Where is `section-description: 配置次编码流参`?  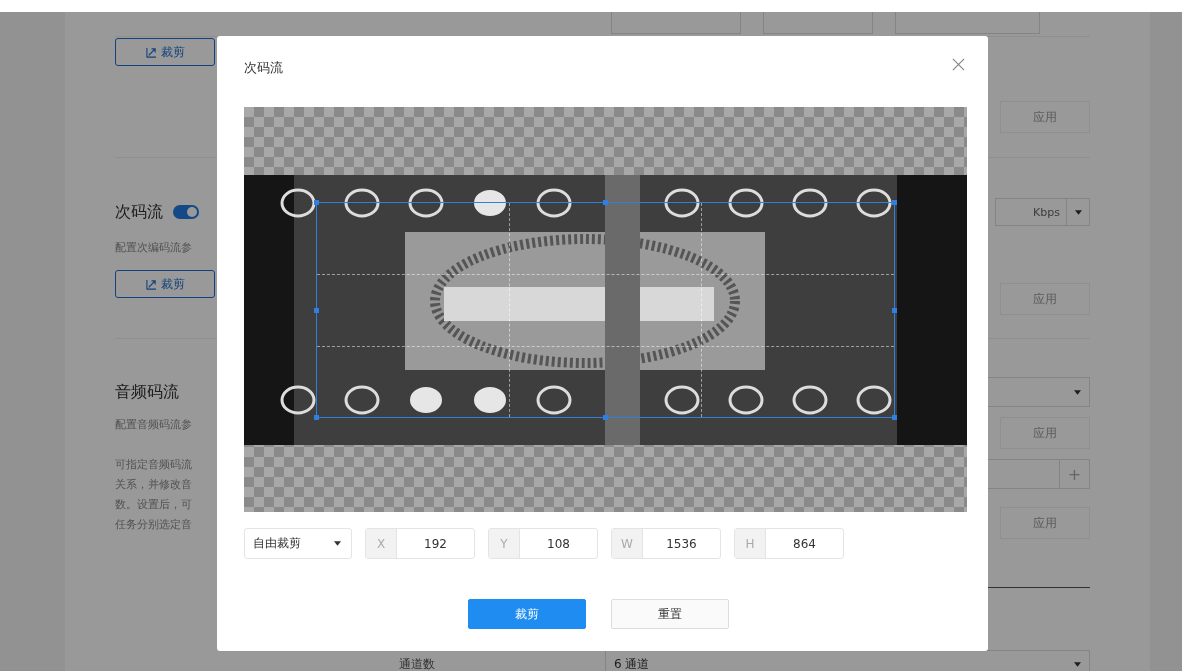
section-description: 配置次编码流参 is located at coordinates (153, 247).